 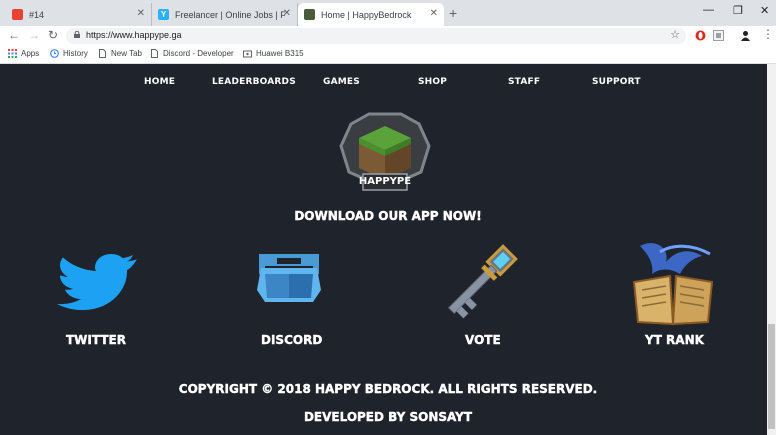 What do you see at coordinates (385, 181) in the screenshot?
I see `logo-text: HAPPYPE` at bounding box center [385, 181].